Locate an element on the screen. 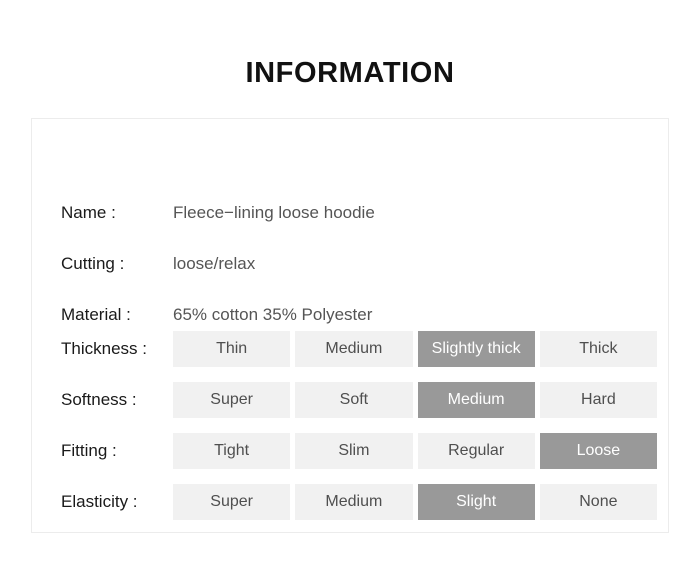  option-cell-soft: Soft is located at coordinates (354, 400).